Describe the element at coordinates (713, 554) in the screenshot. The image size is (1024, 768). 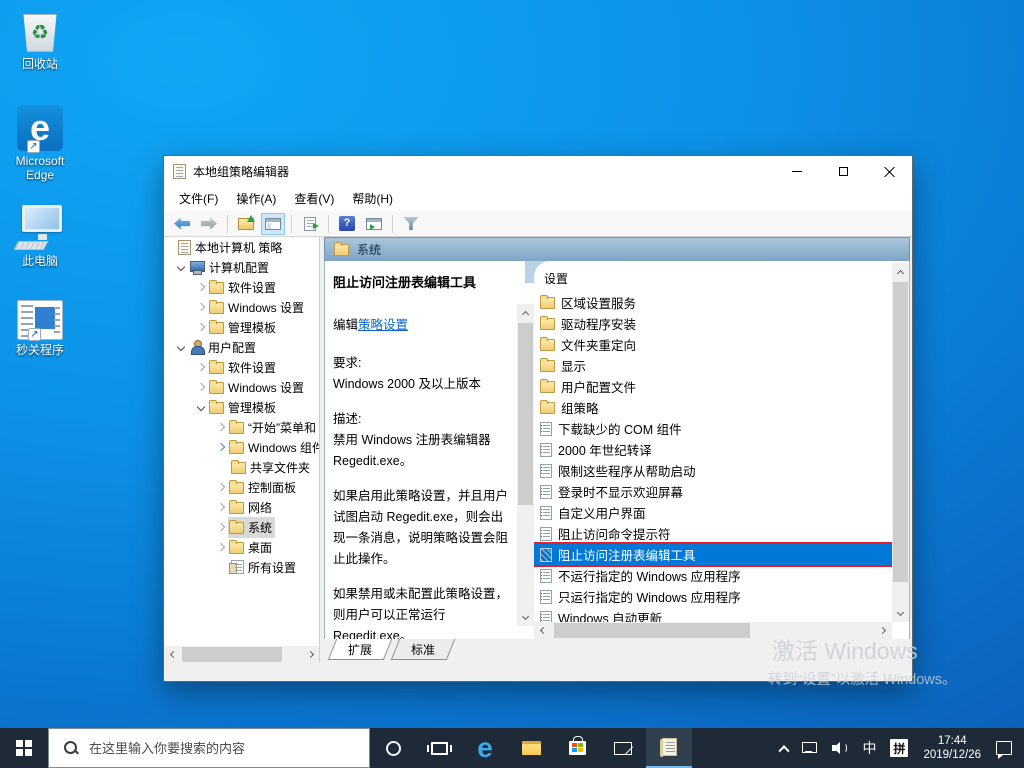
I see `setting-item-selected: 阻止访问注册表编辑工具` at that location.